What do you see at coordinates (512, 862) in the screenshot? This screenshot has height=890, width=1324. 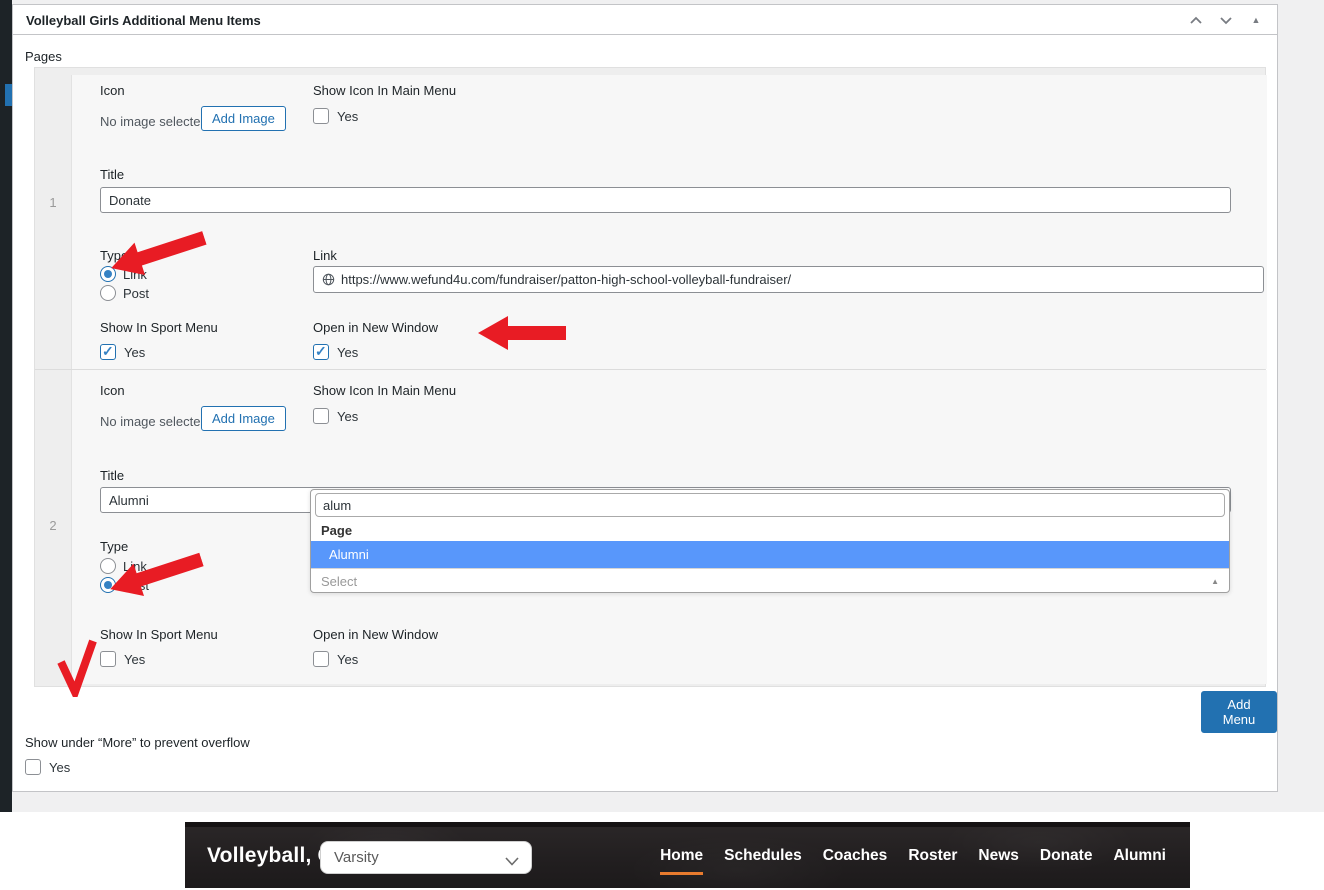 I see `chevron-down-icon` at bounding box center [512, 862].